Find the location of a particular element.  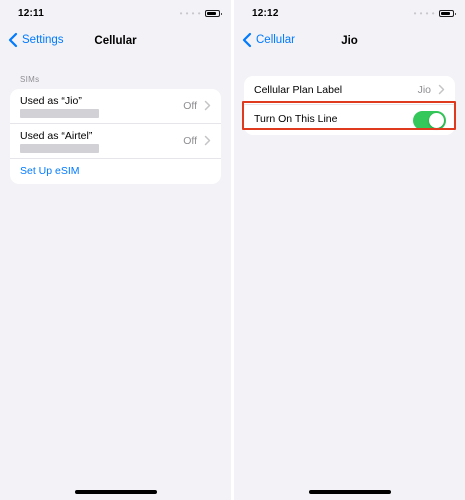

section-header-sims: SIMs is located at coordinates (30, 79).